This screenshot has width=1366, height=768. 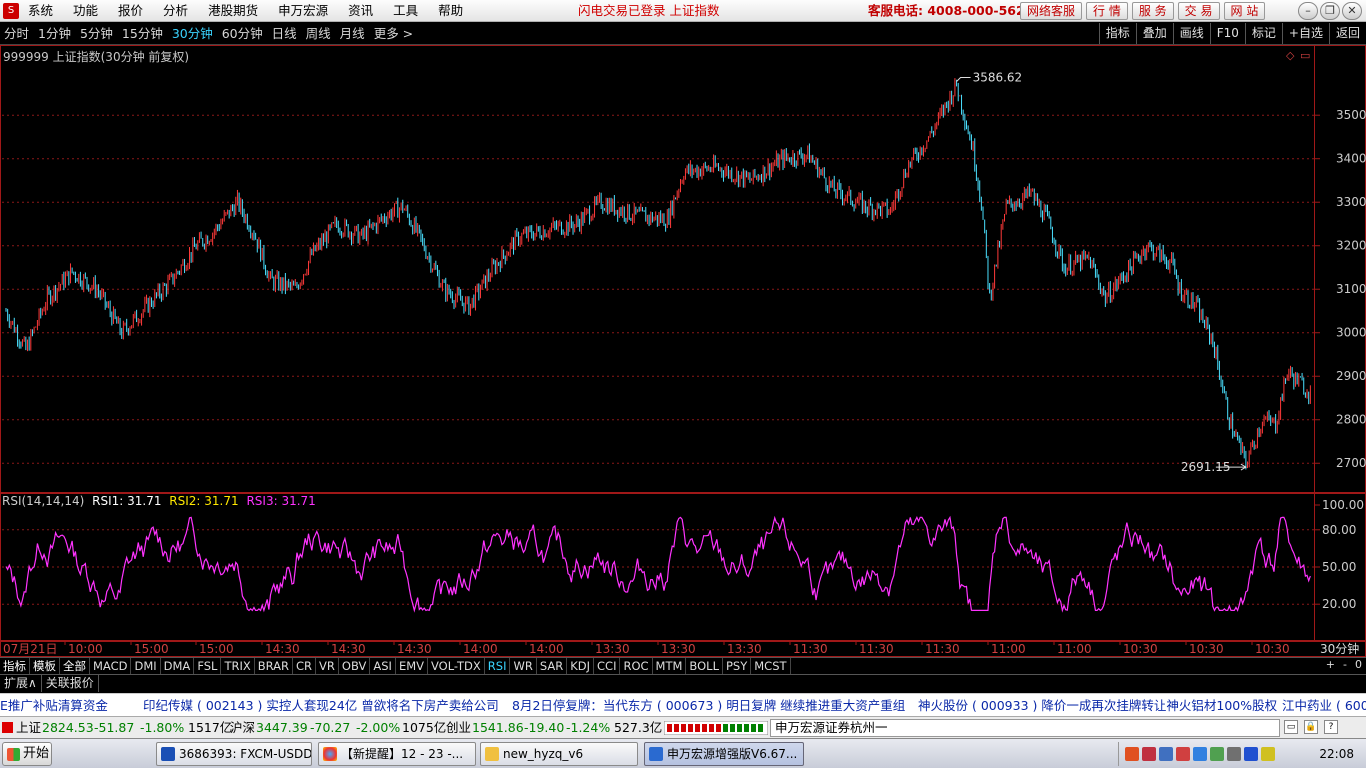 What do you see at coordinates (1291, 727) in the screenshot?
I see `window-icon: ▭` at bounding box center [1291, 727].